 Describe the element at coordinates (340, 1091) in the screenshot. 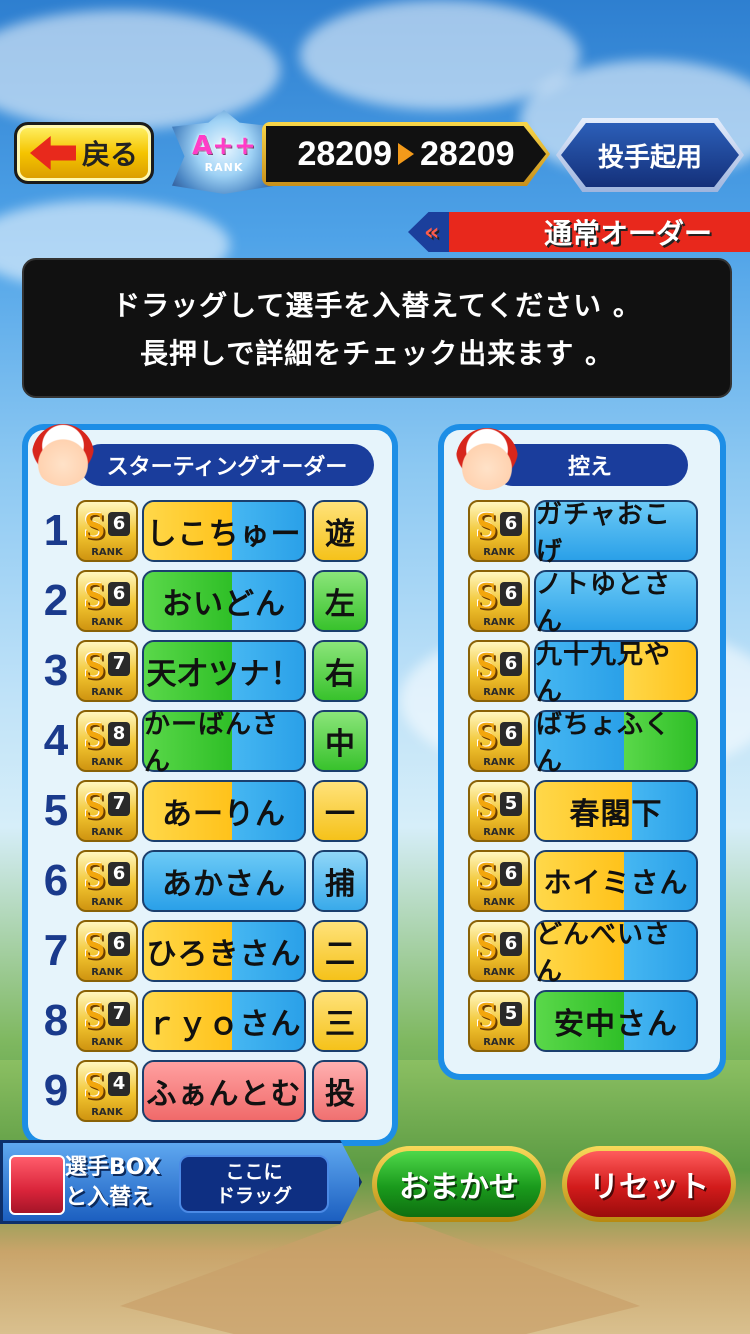

I see `player-position: 投` at that location.